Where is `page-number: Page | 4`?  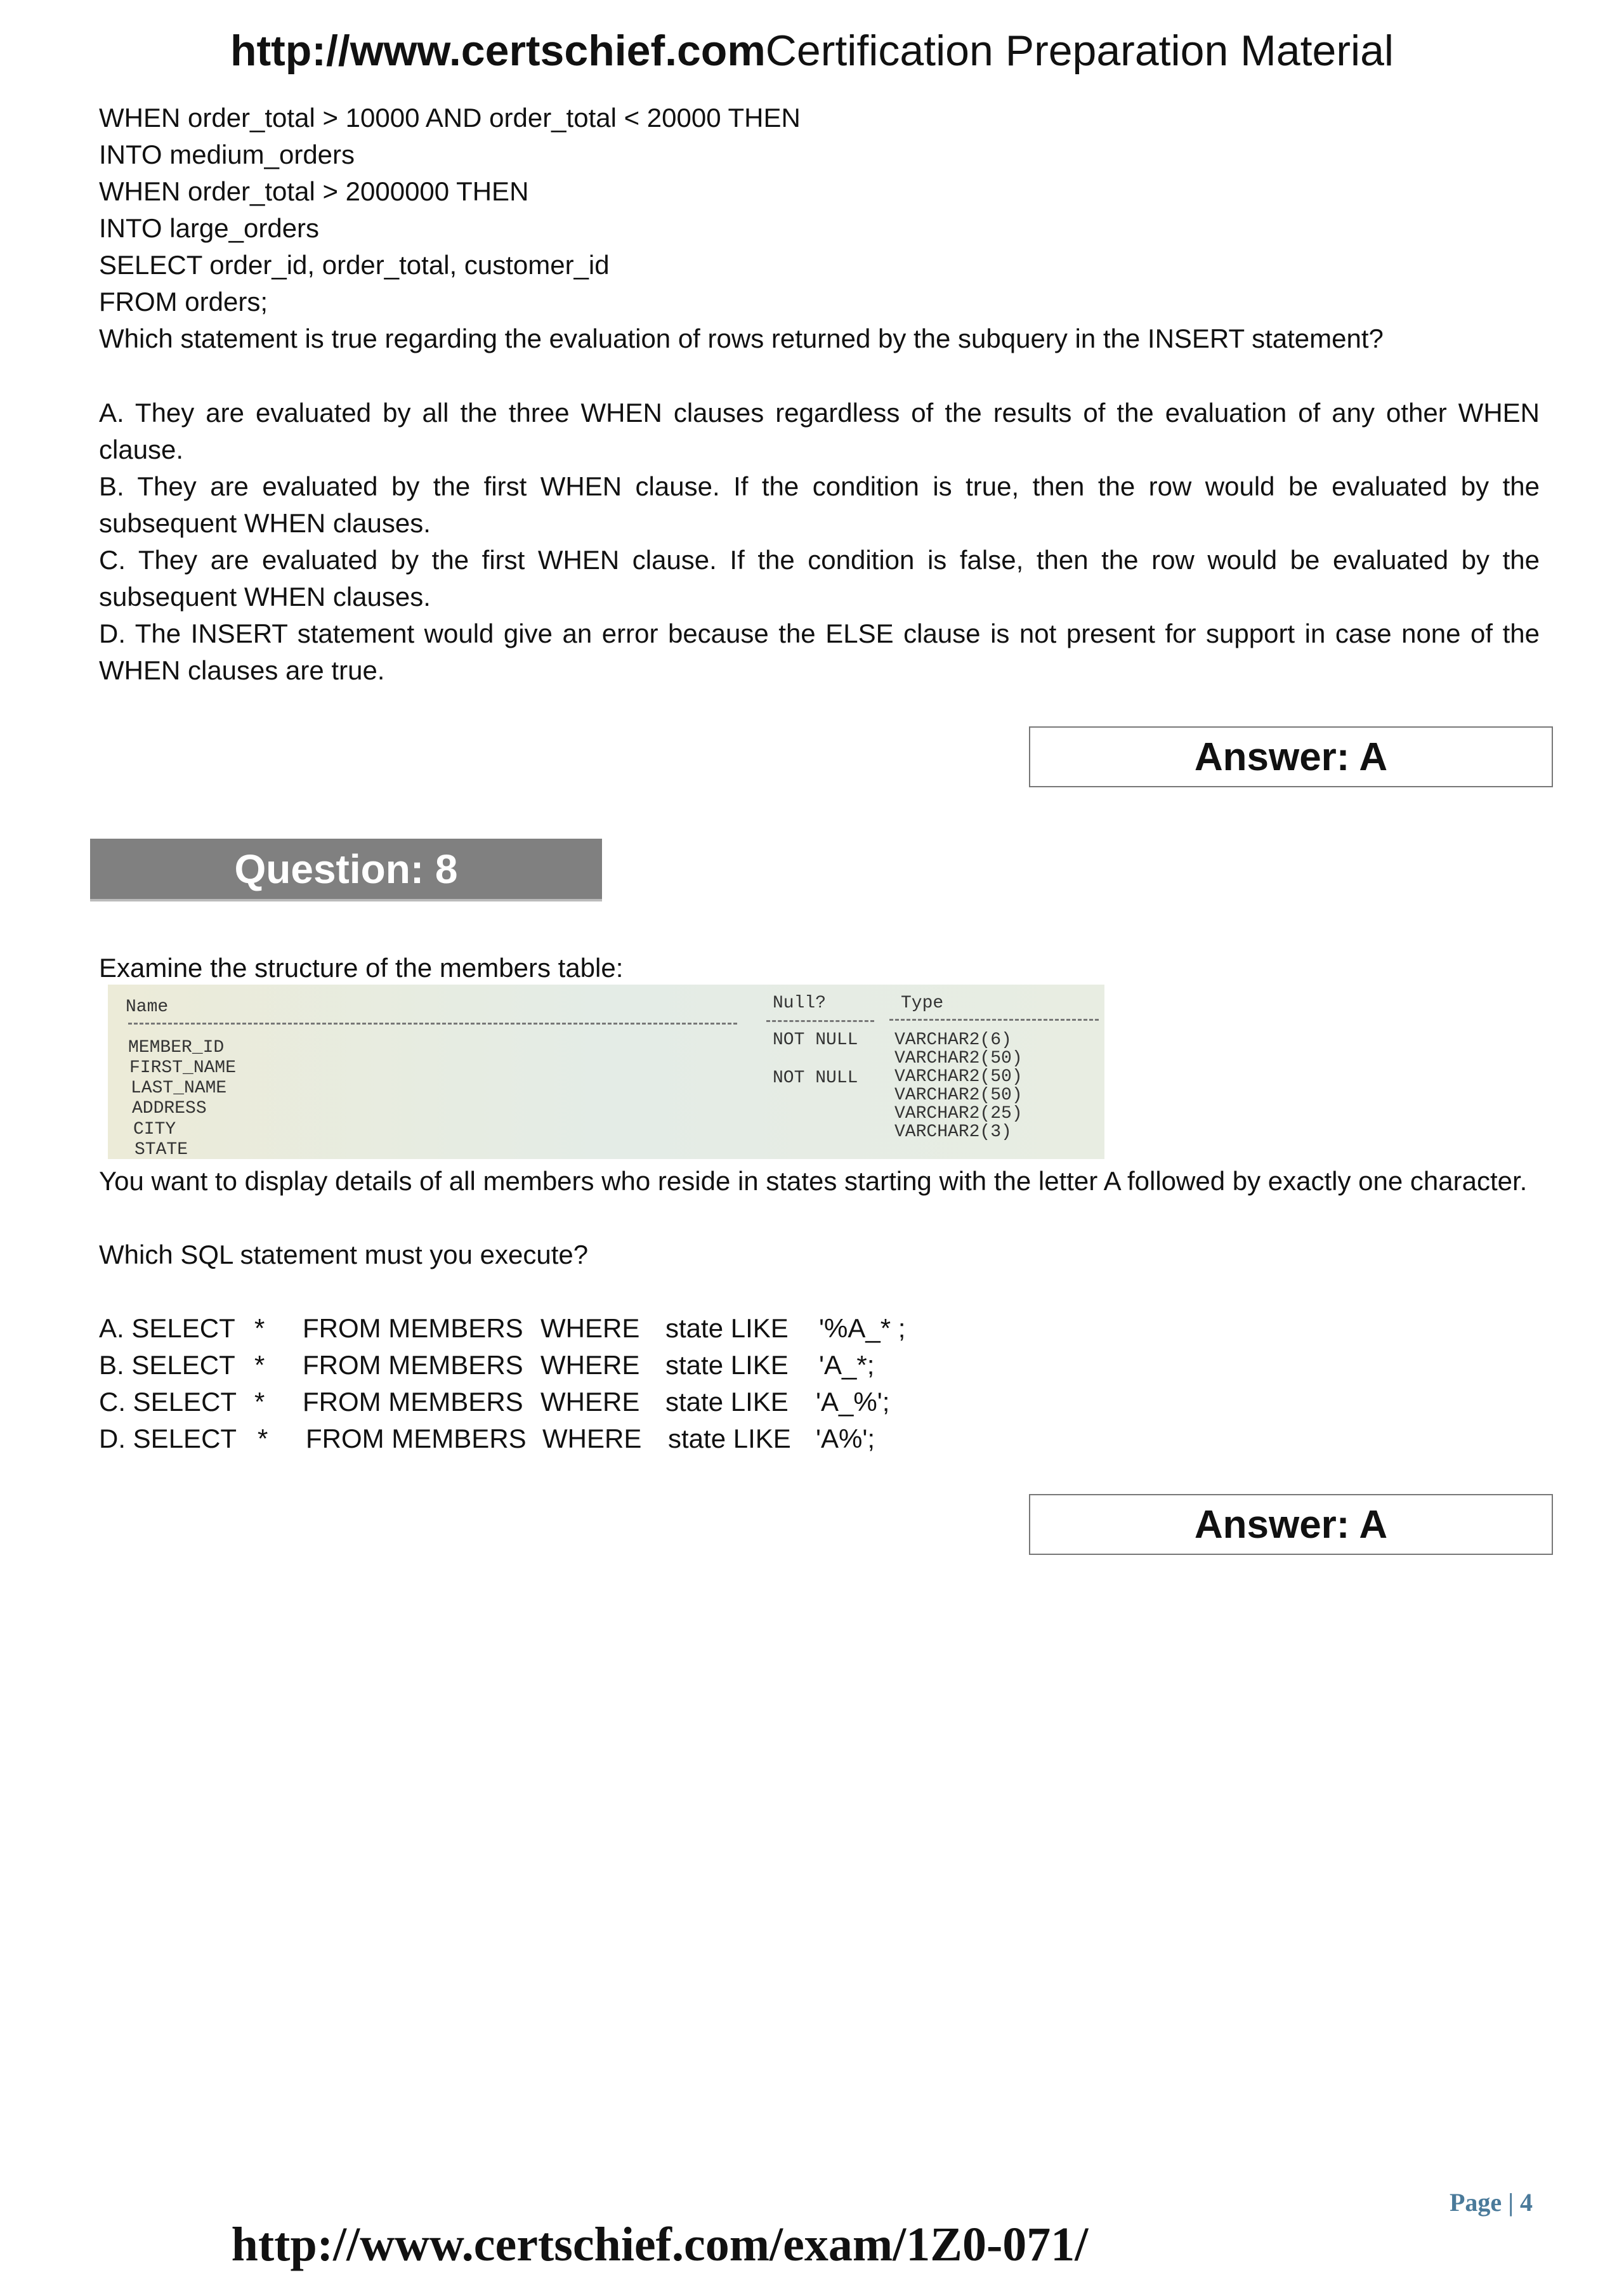
page-number: Page | 4 is located at coordinates (1492, 2202).